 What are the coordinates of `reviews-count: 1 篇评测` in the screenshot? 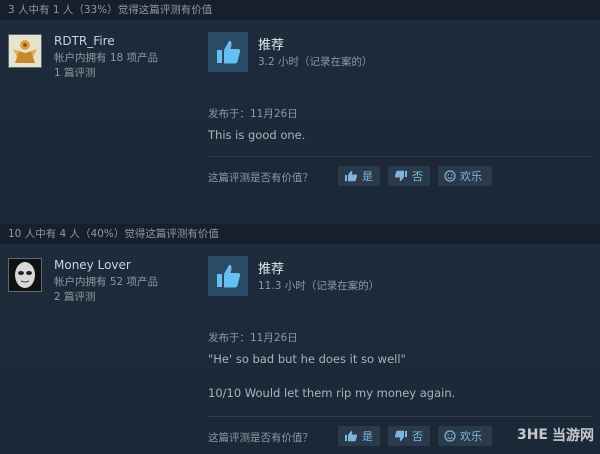 It's located at (75, 72).